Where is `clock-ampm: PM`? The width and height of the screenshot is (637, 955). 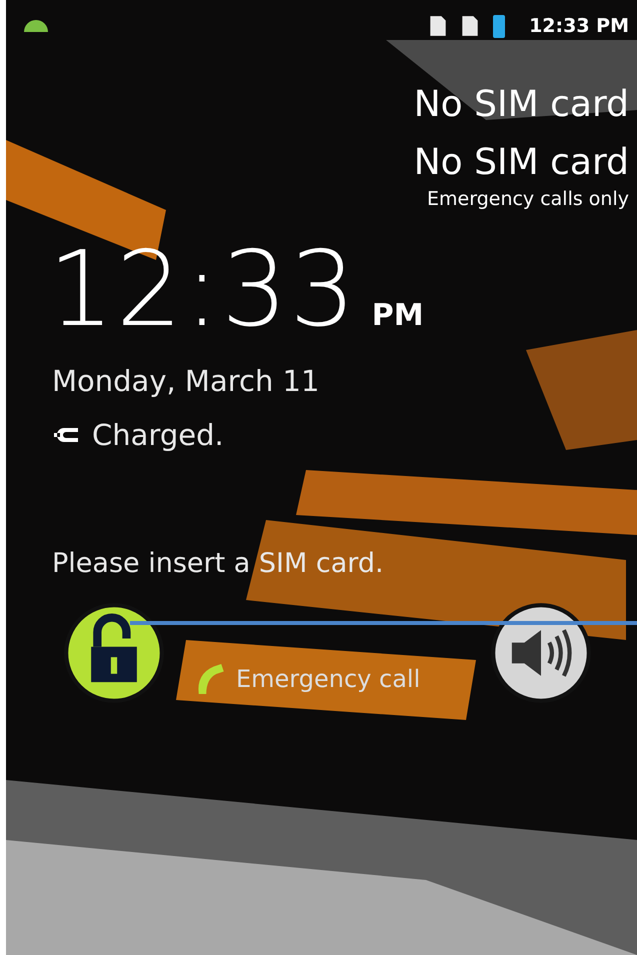
clock-ampm: PM is located at coordinates (398, 315).